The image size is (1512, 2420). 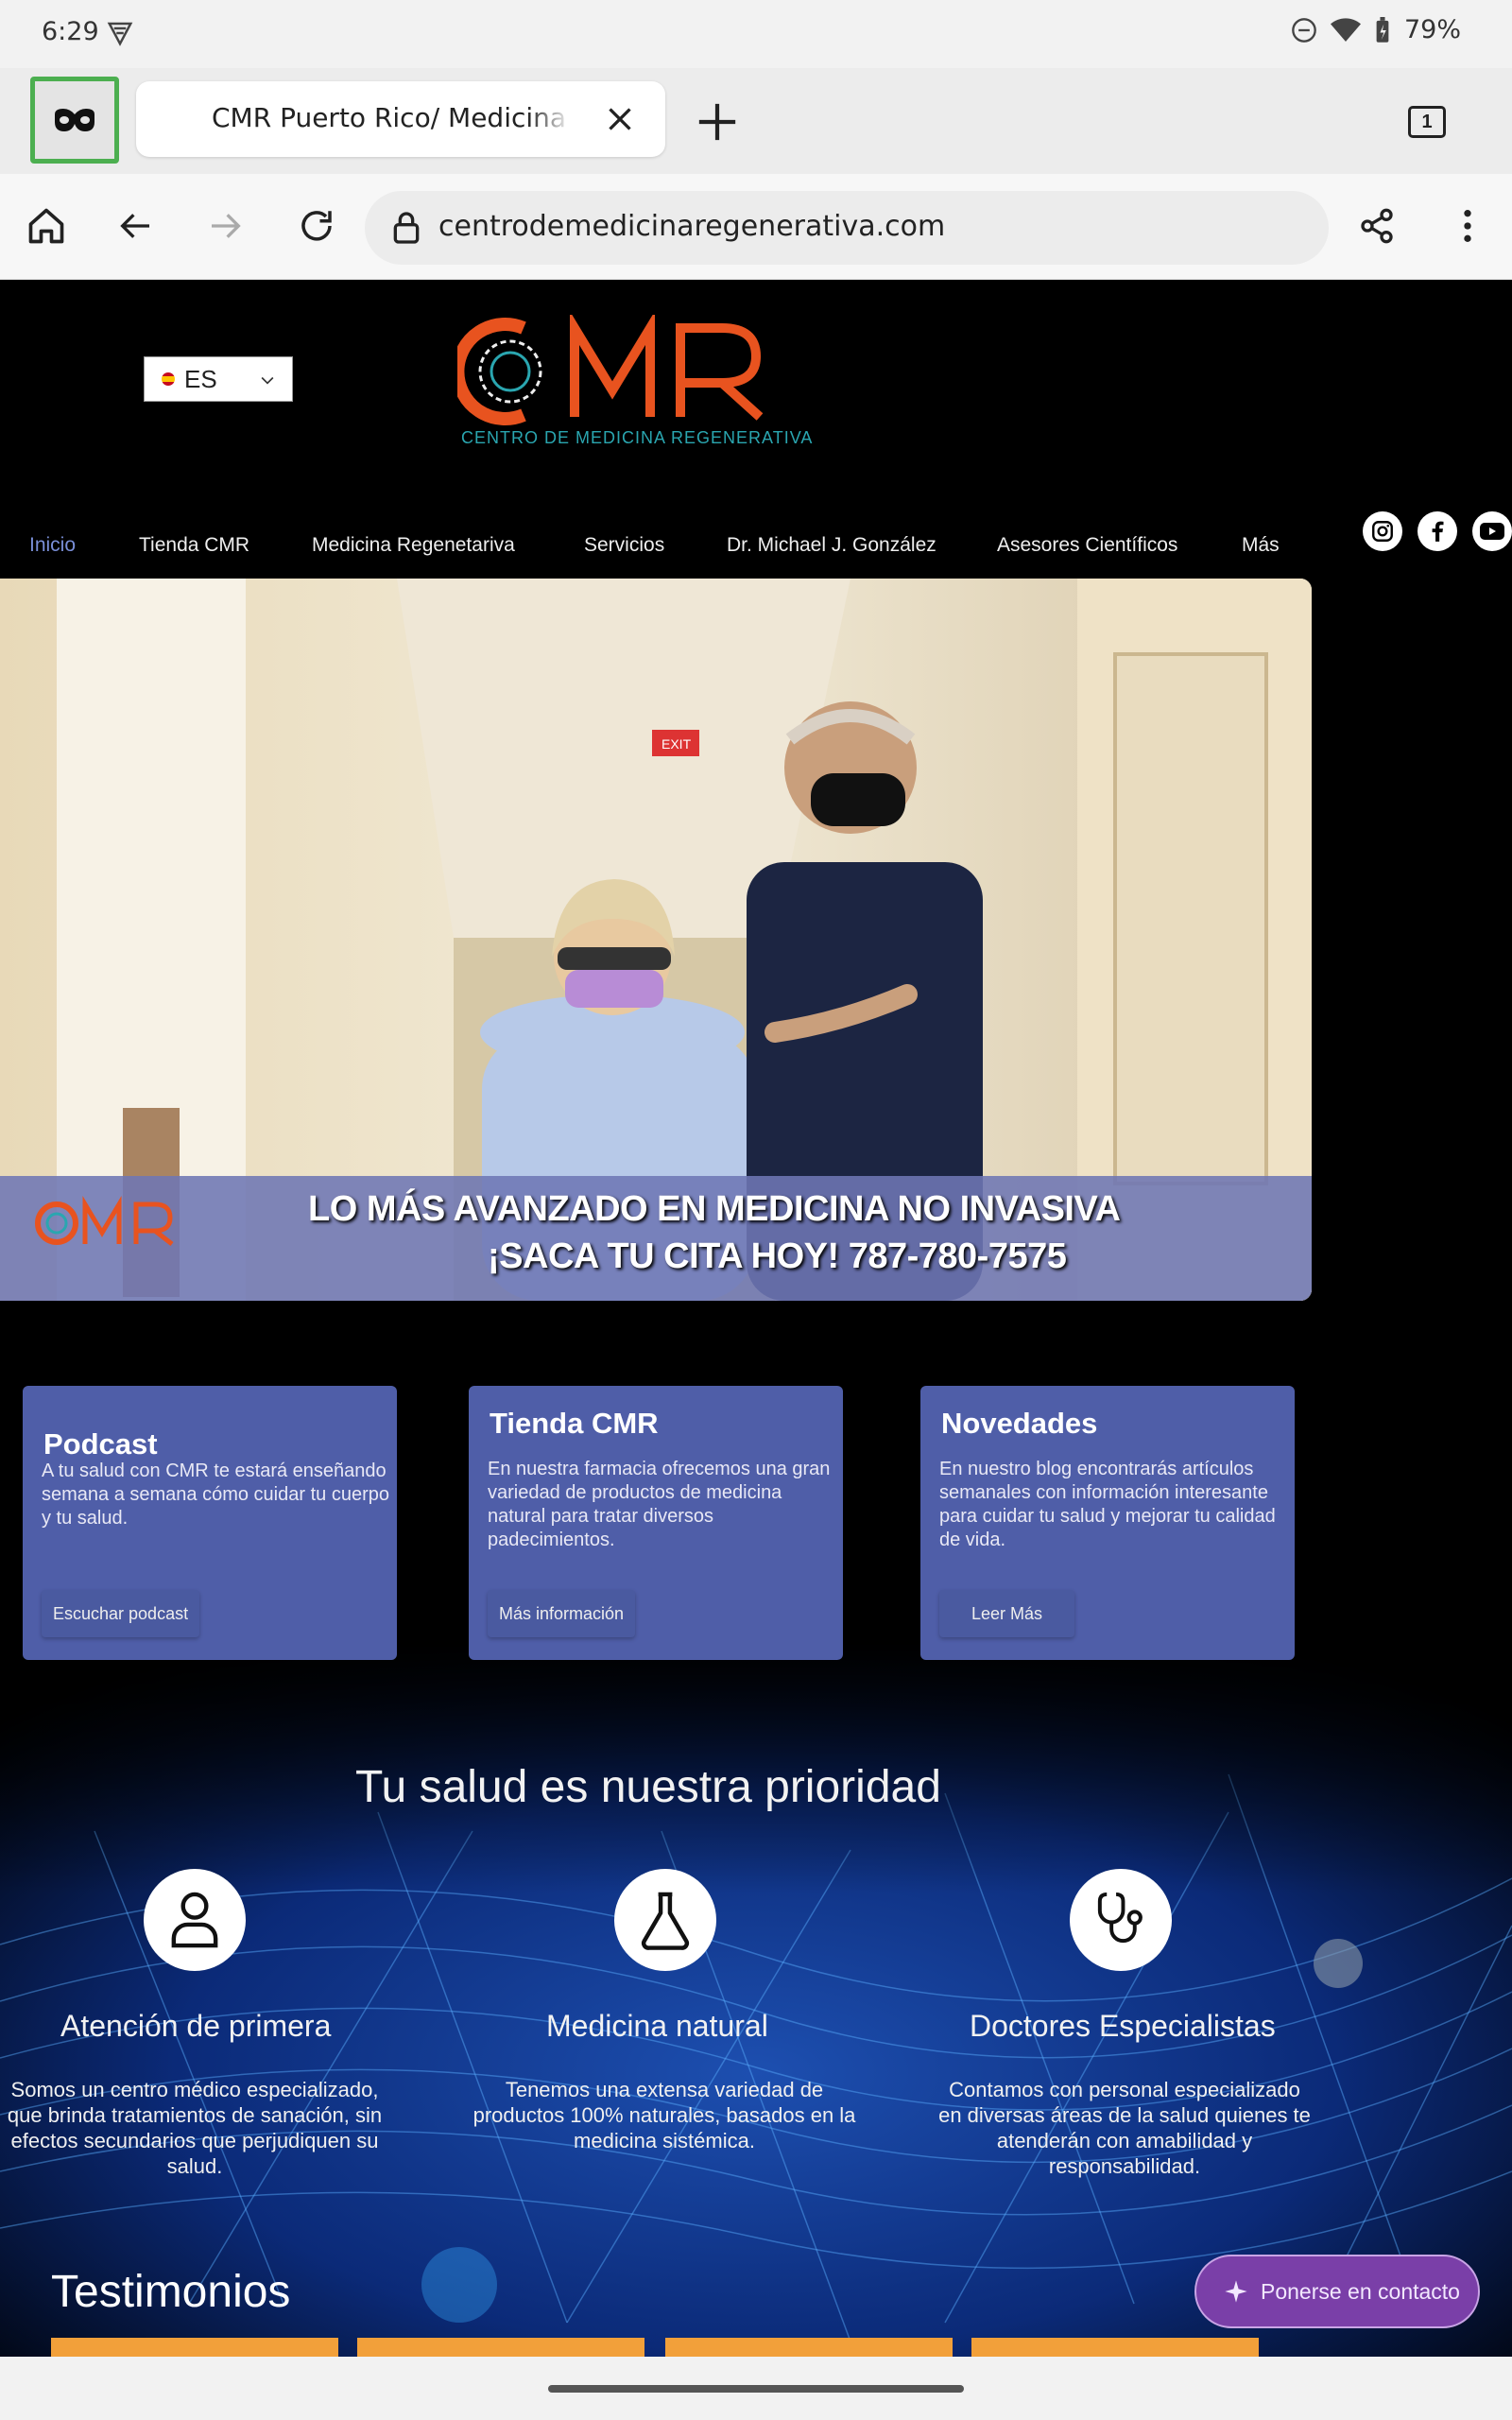 What do you see at coordinates (196, 2026) in the screenshot?
I see `feature-title: Atención de primera` at bounding box center [196, 2026].